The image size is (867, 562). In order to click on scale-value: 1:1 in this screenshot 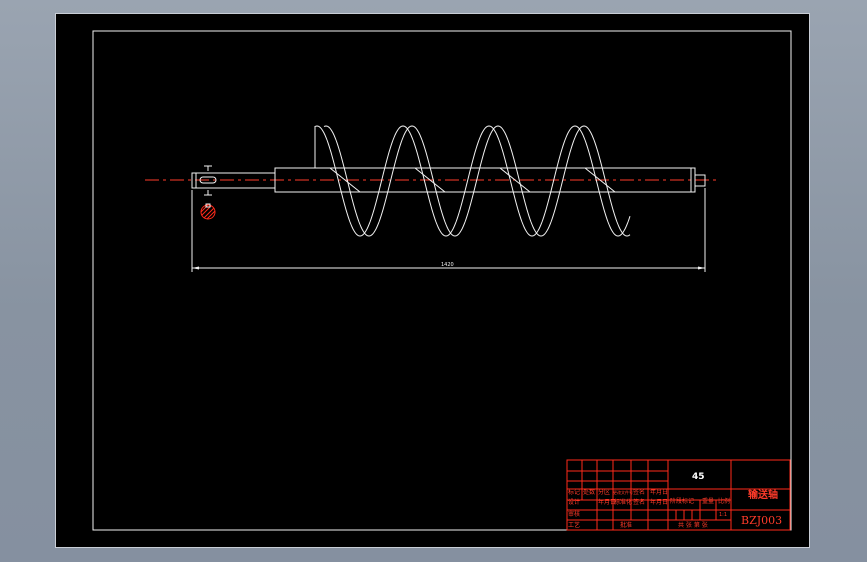, I will do `click(723, 515)`.